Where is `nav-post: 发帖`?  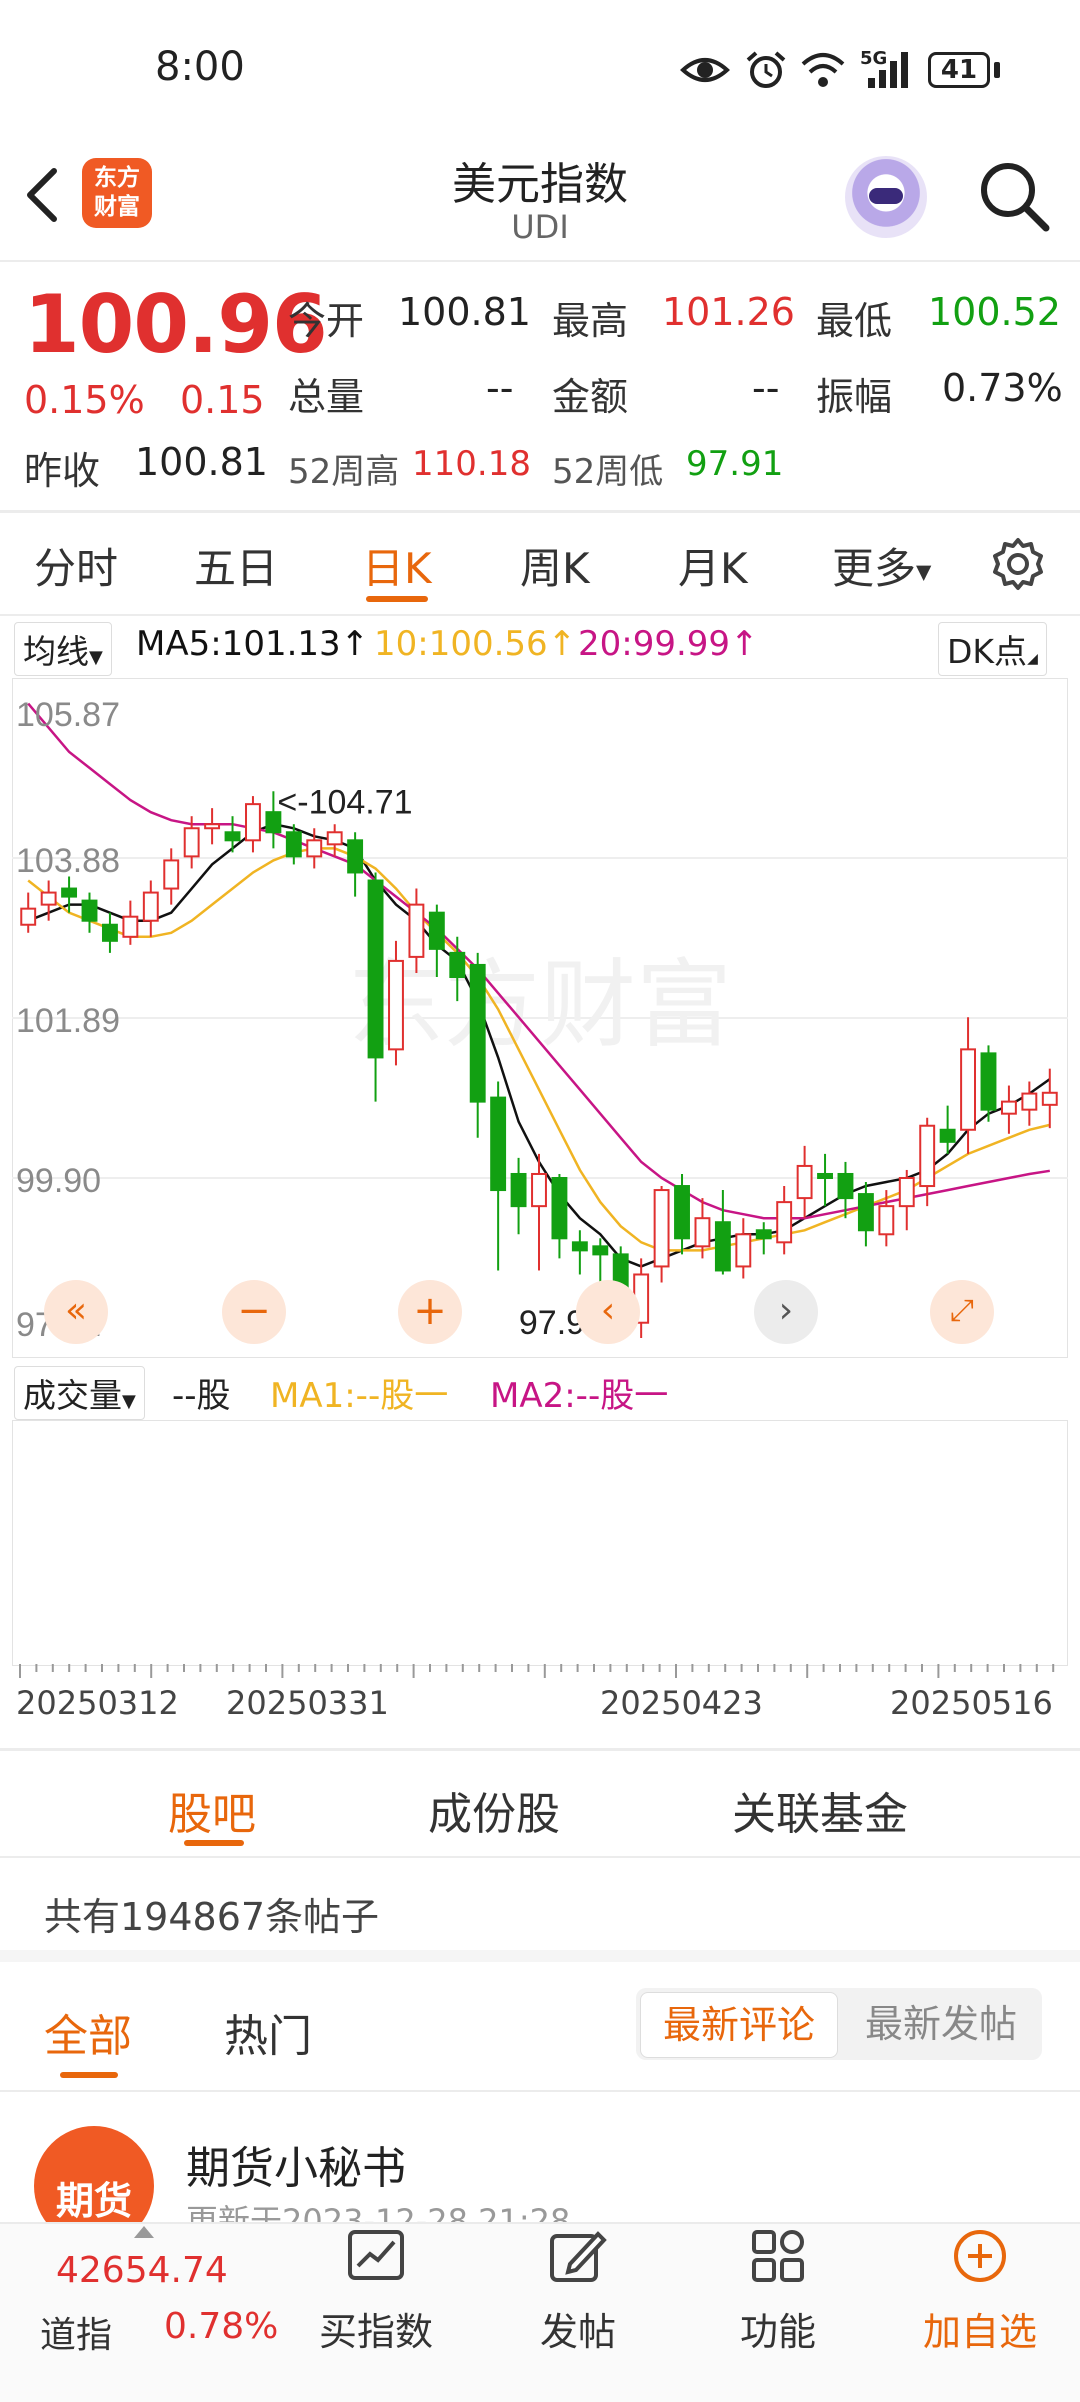 nav-post: 发帖 is located at coordinates (578, 2292).